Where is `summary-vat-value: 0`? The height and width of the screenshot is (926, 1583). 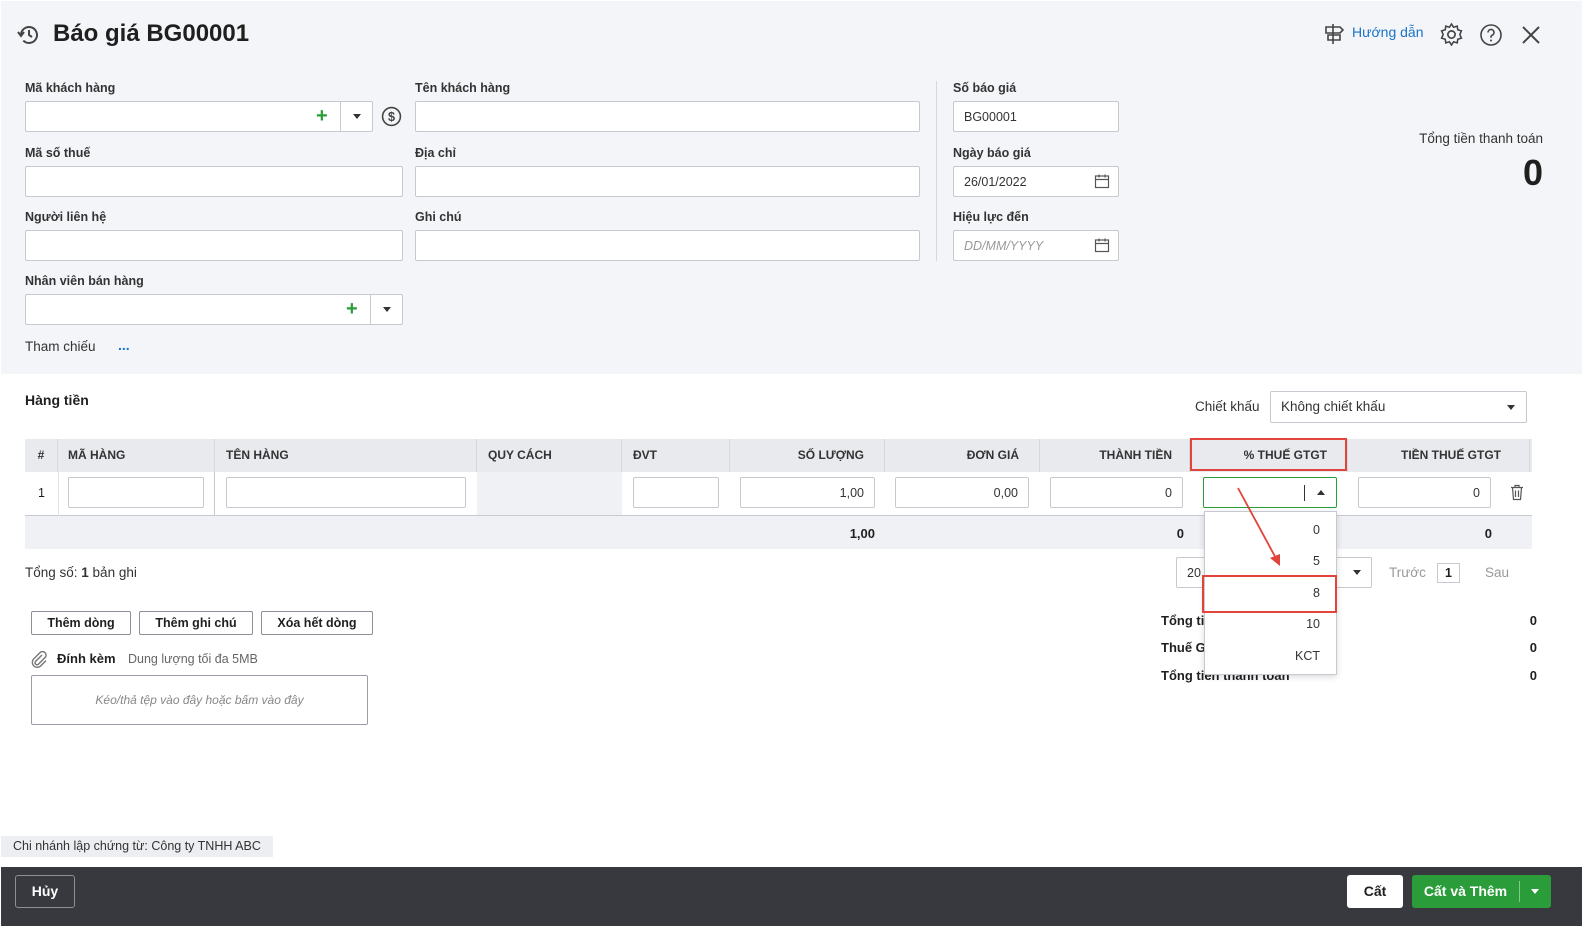 summary-vat-value: 0 is located at coordinates (1533, 647).